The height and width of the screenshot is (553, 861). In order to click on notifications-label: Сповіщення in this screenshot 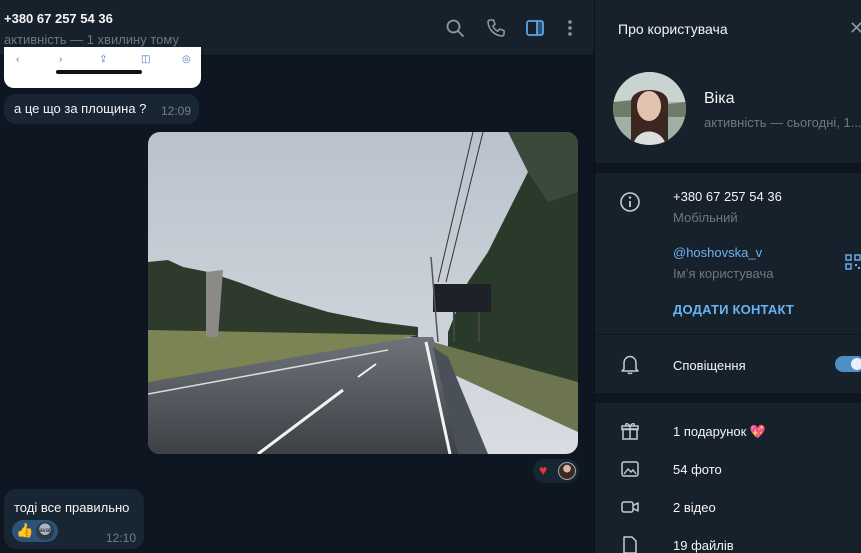, I will do `click(709, 365)`.